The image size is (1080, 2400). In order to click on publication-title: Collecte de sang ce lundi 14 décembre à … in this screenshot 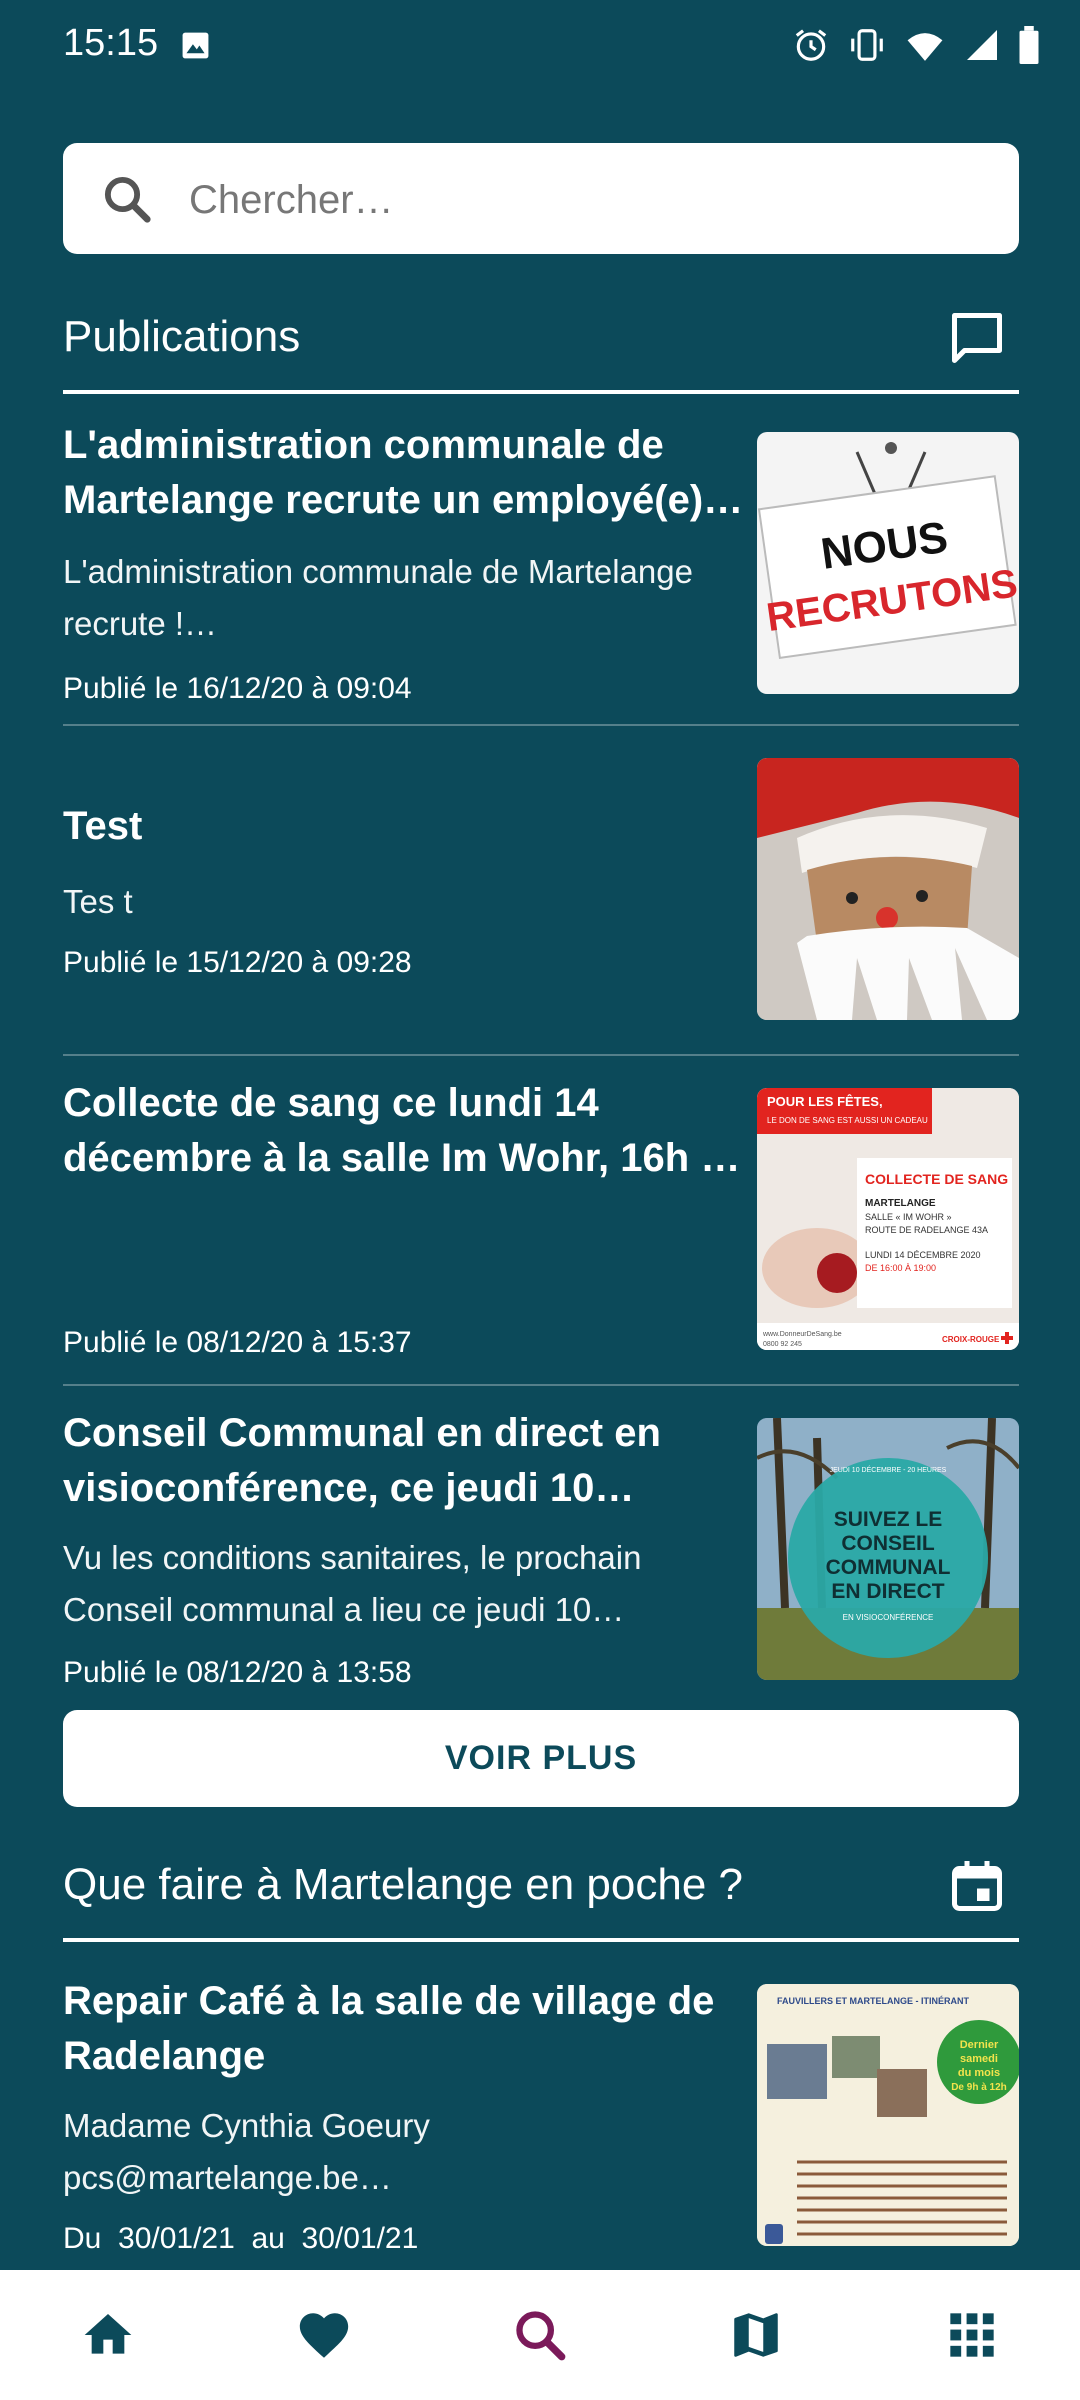, I will do `click(402, 1130)`.